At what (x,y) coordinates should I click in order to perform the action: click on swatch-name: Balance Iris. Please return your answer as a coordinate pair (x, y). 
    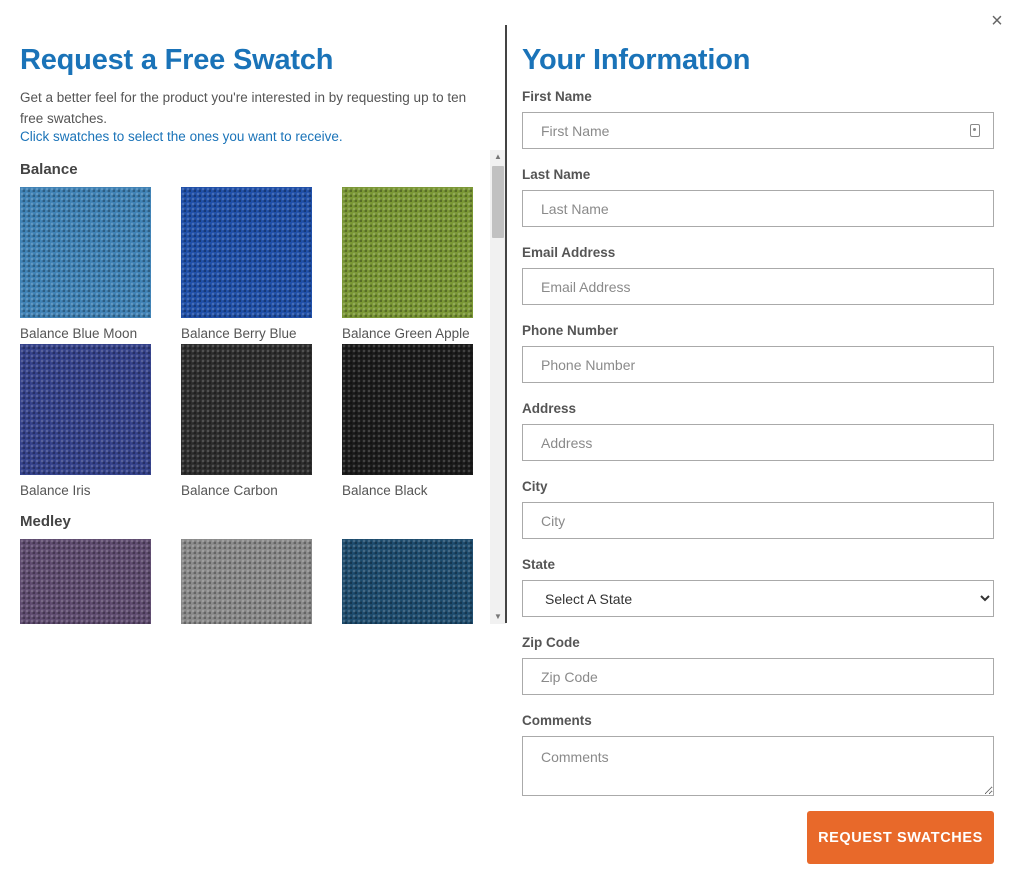
    Looking at the image, I should click on (55, 490).